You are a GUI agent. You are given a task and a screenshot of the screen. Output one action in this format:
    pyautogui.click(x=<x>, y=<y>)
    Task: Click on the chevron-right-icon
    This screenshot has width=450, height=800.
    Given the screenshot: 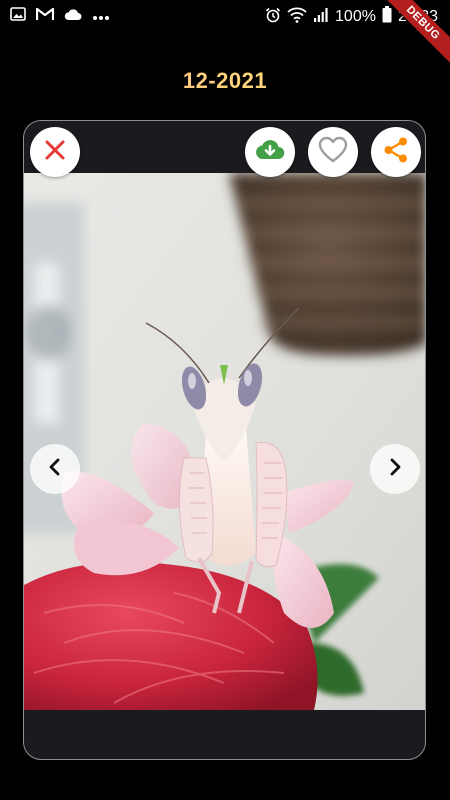 What is the action you would take?
    pyautogui.click(x=395, y=469)
    